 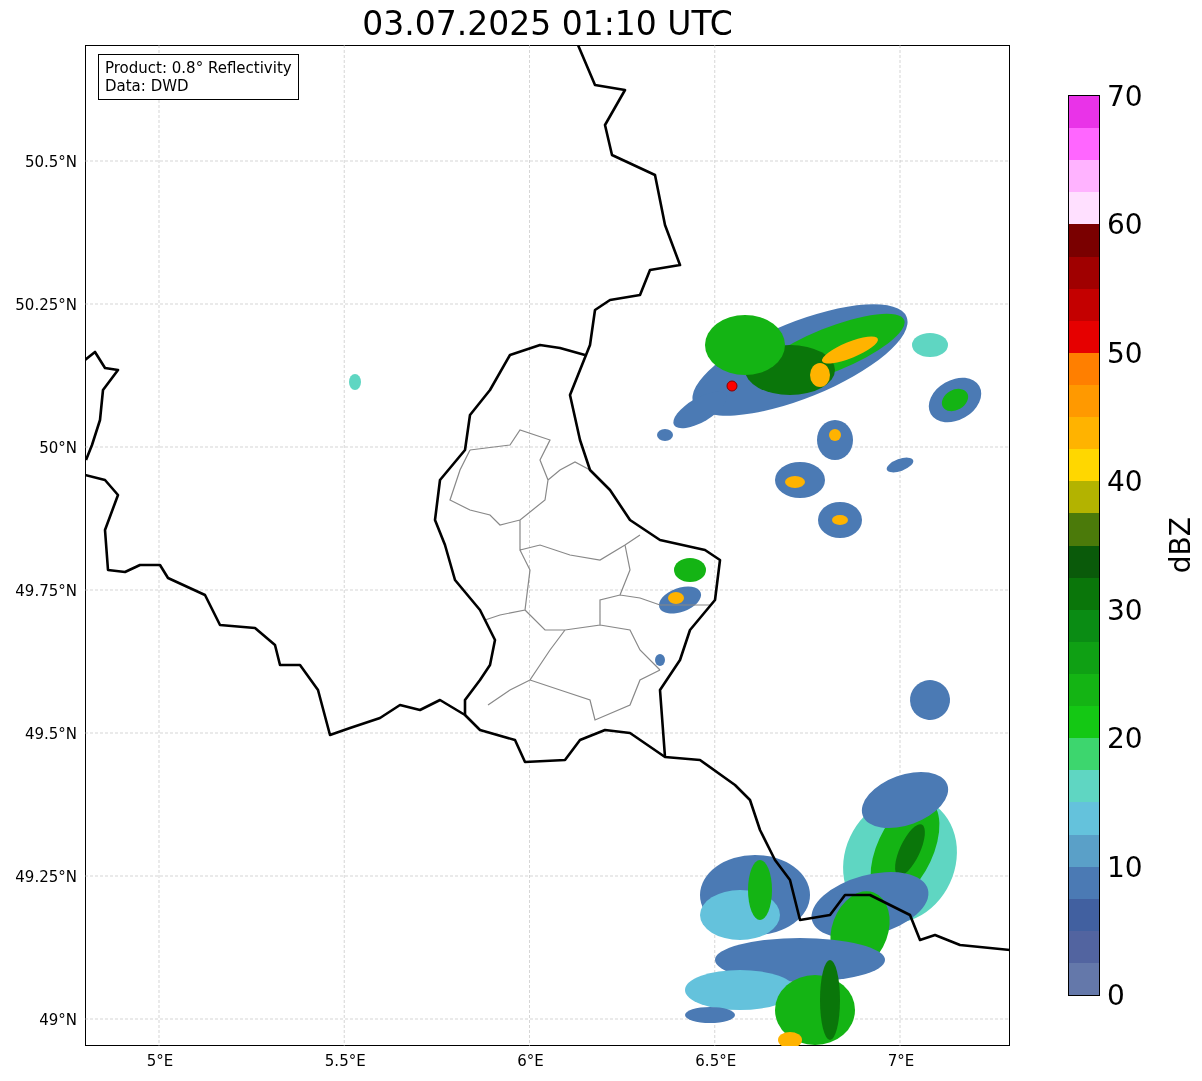 I want to click on colorbar-tick-label: 40, so click(x=1125, y=481).